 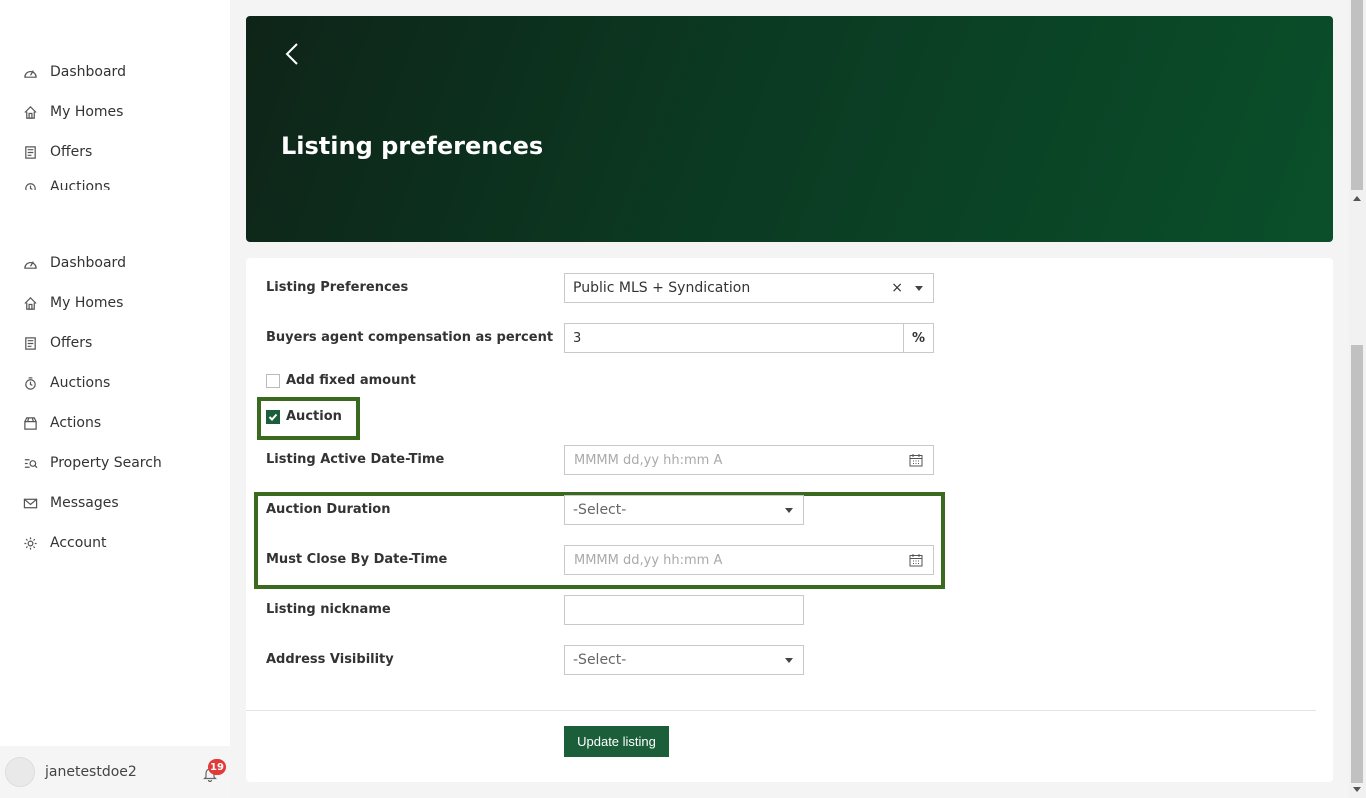 I want to click on sidebar-item-offers-top: Offers, so click(x=57, y=152).